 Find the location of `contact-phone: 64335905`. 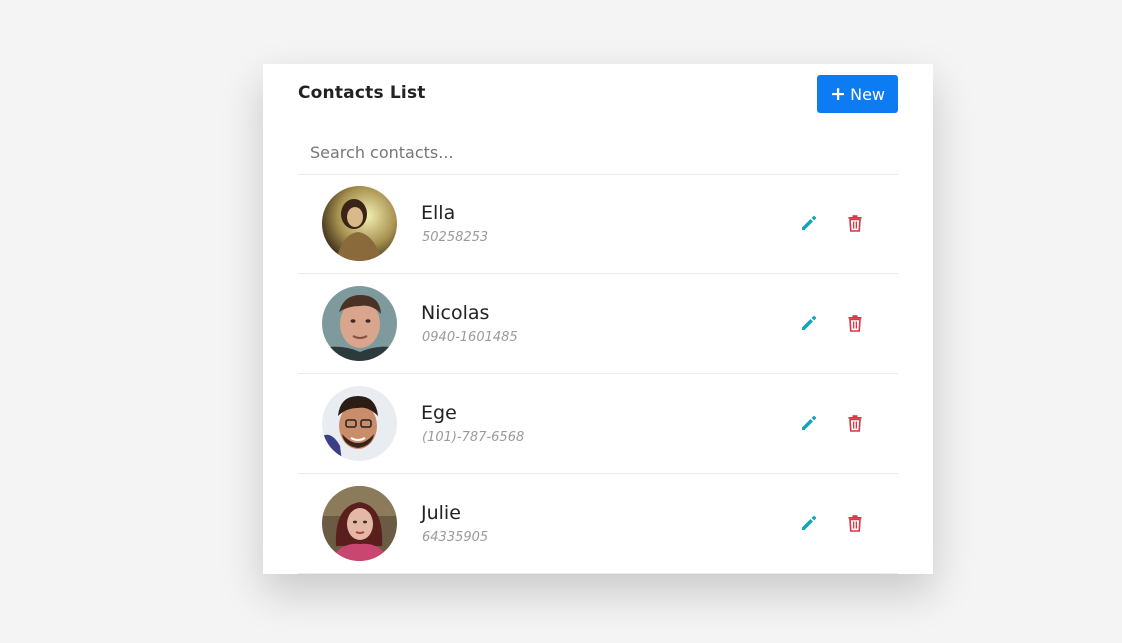

contact-phone: 64335905 is located at coordinates (455, 537).